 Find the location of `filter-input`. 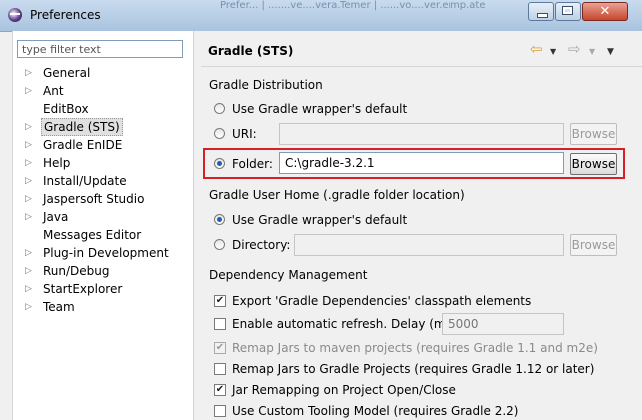

filter-input is located at coordinates (100, 49).